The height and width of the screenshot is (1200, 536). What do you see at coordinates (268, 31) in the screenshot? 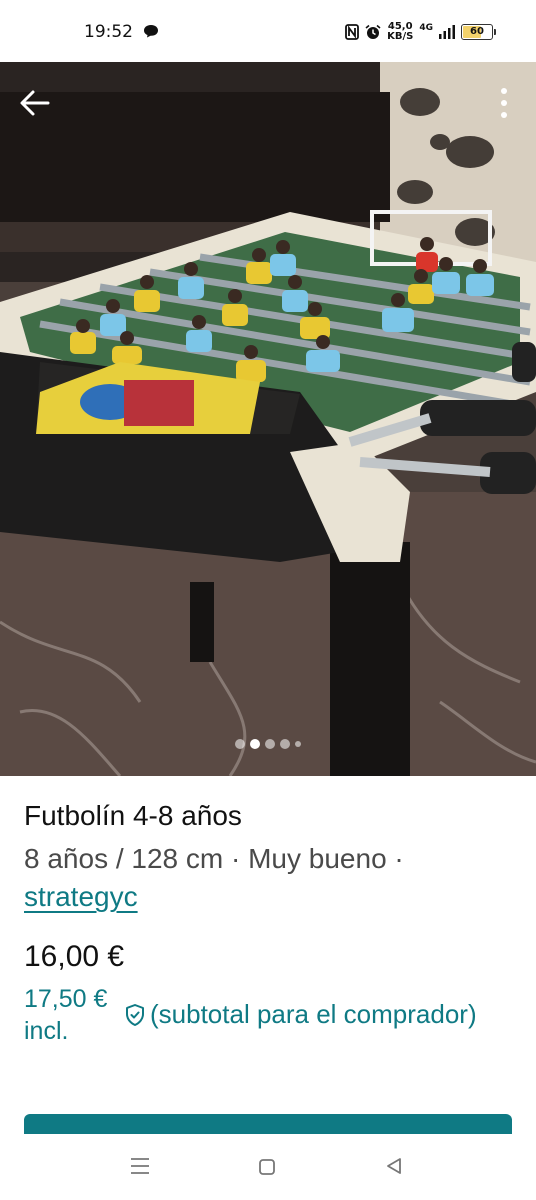
I see `status-bar: 19:52 45,0 KB/S 4G 60` at bounding box center [268, 31].